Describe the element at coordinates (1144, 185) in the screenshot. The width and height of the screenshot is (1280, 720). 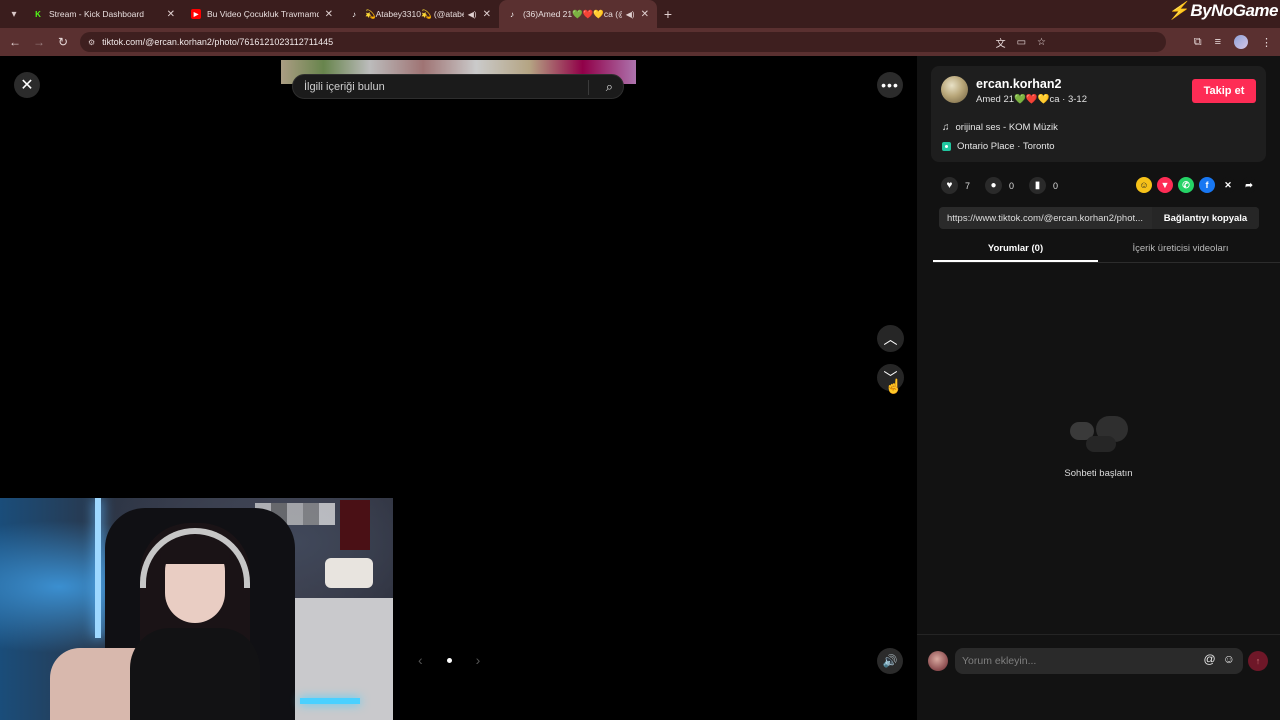
I see `embed-icon: ☺` at that location.